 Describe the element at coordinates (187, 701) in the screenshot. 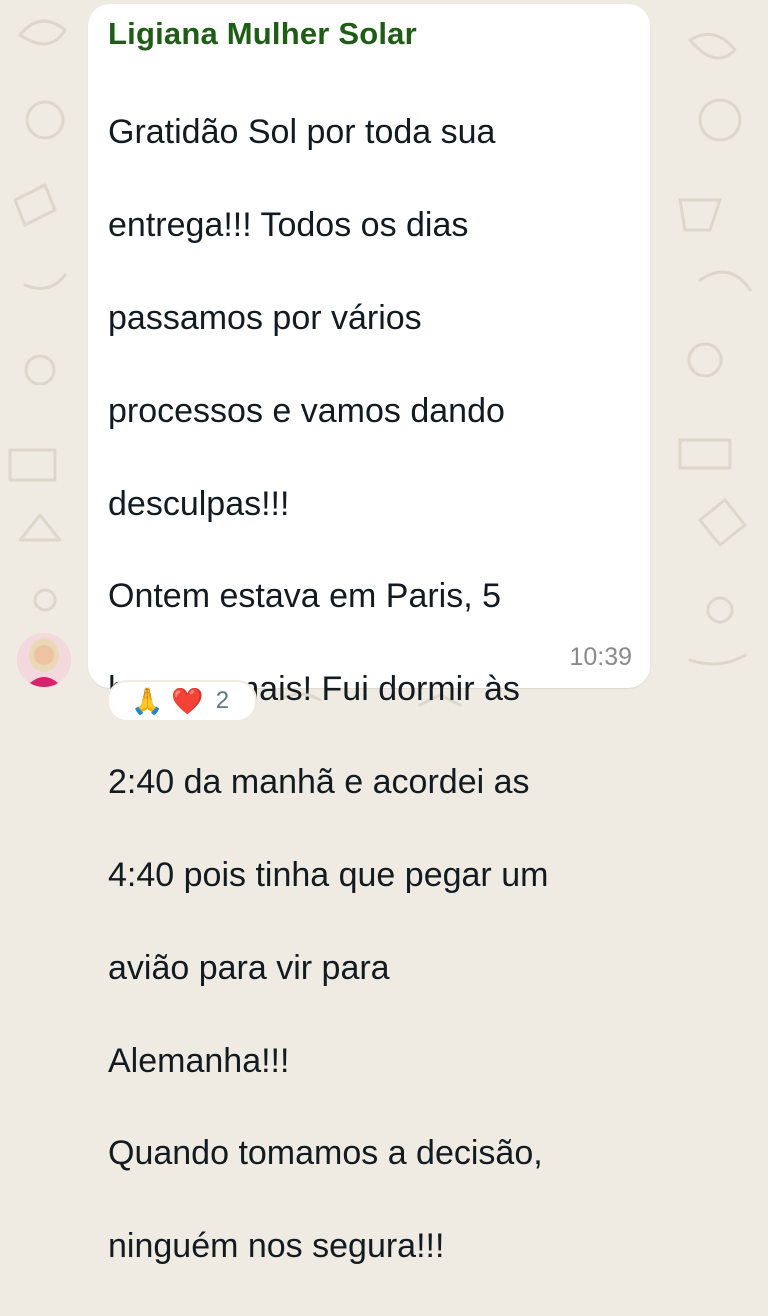

I see `heart-icon: ❤️` at that location.